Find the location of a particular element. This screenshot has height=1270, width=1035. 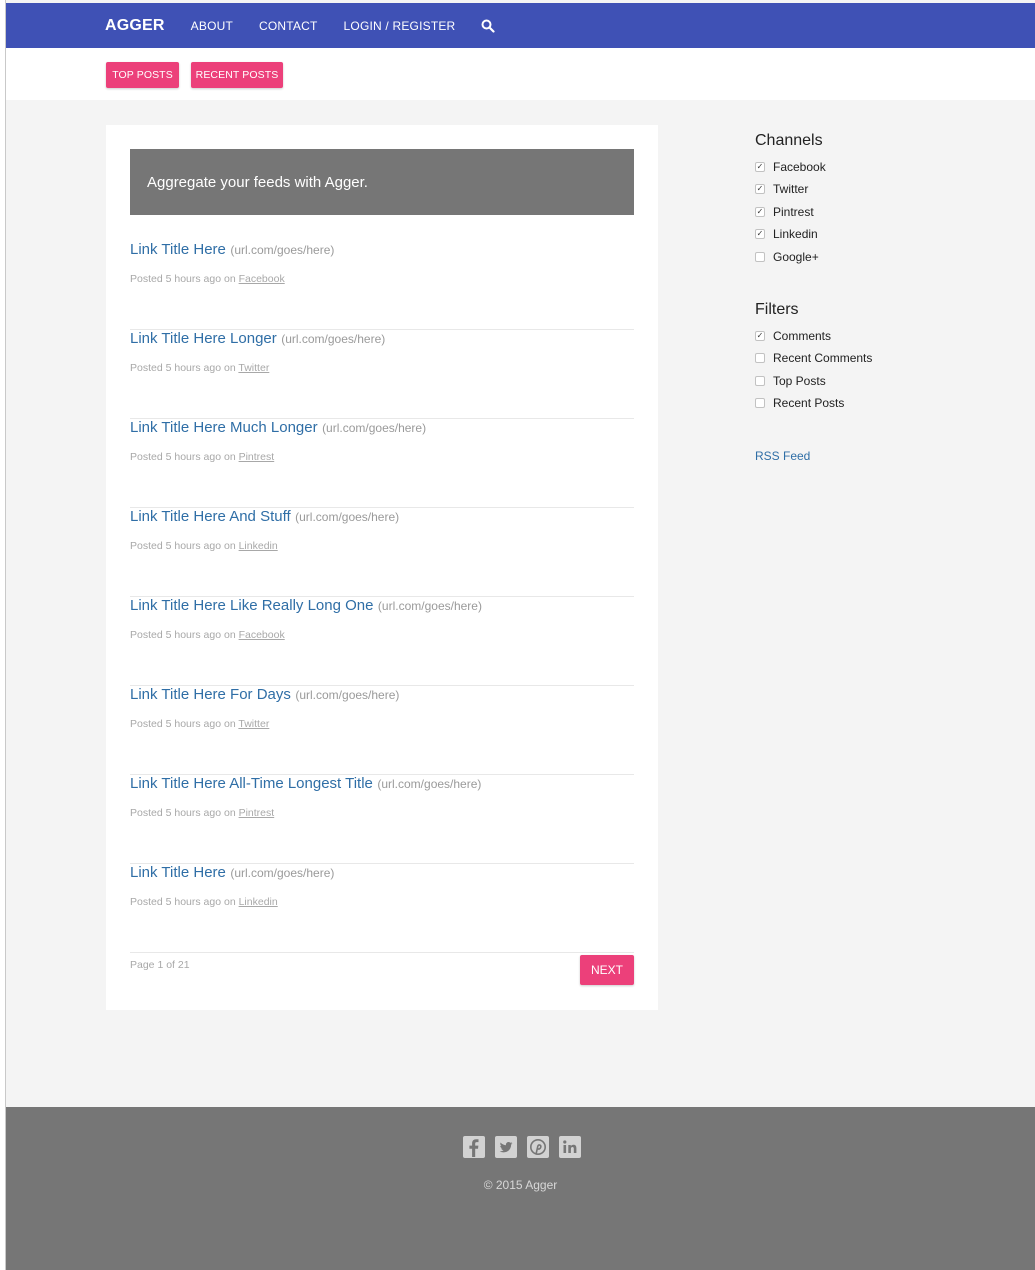

nav-about-link: ABOUT is located at coordinates (212, 26).